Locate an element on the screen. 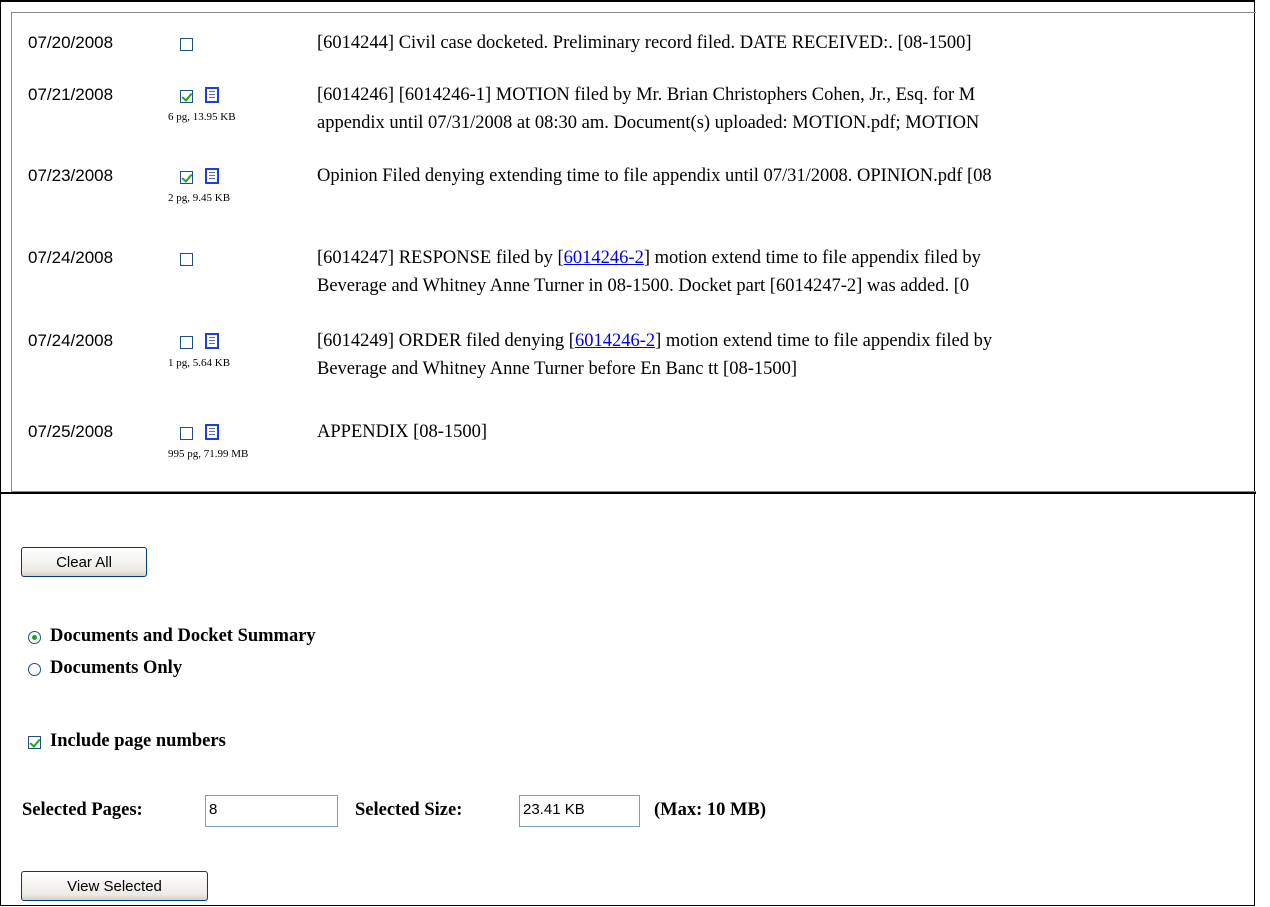 This screenshot has height=907, width=1270. include-page-numbers-label: Include page numbers is located at coordinates (138, 741).